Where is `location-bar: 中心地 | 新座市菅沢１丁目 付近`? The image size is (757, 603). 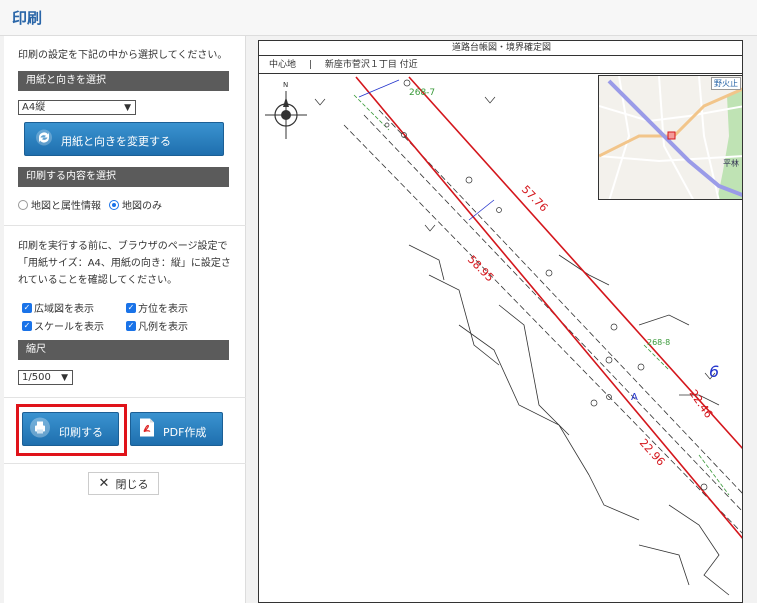
location-bar: 中心地 | 新座市菅沢１丁目 付近 is located at coordinates (500, 65).